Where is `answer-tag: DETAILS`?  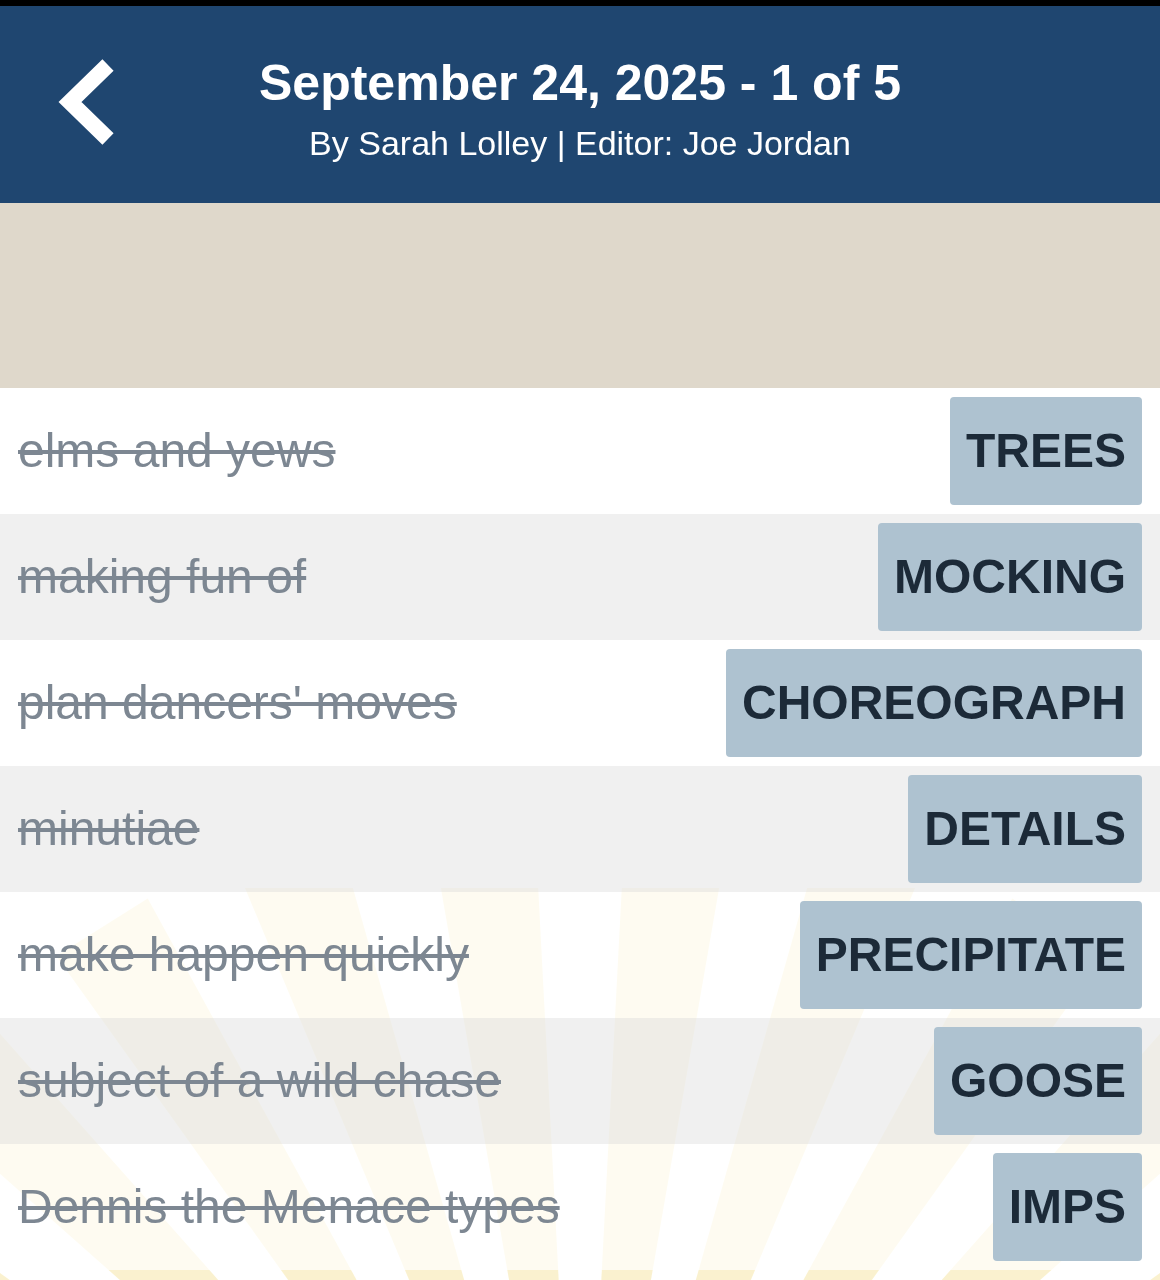 answer-tag: DETAILS is located at coordinates (1025, 829).